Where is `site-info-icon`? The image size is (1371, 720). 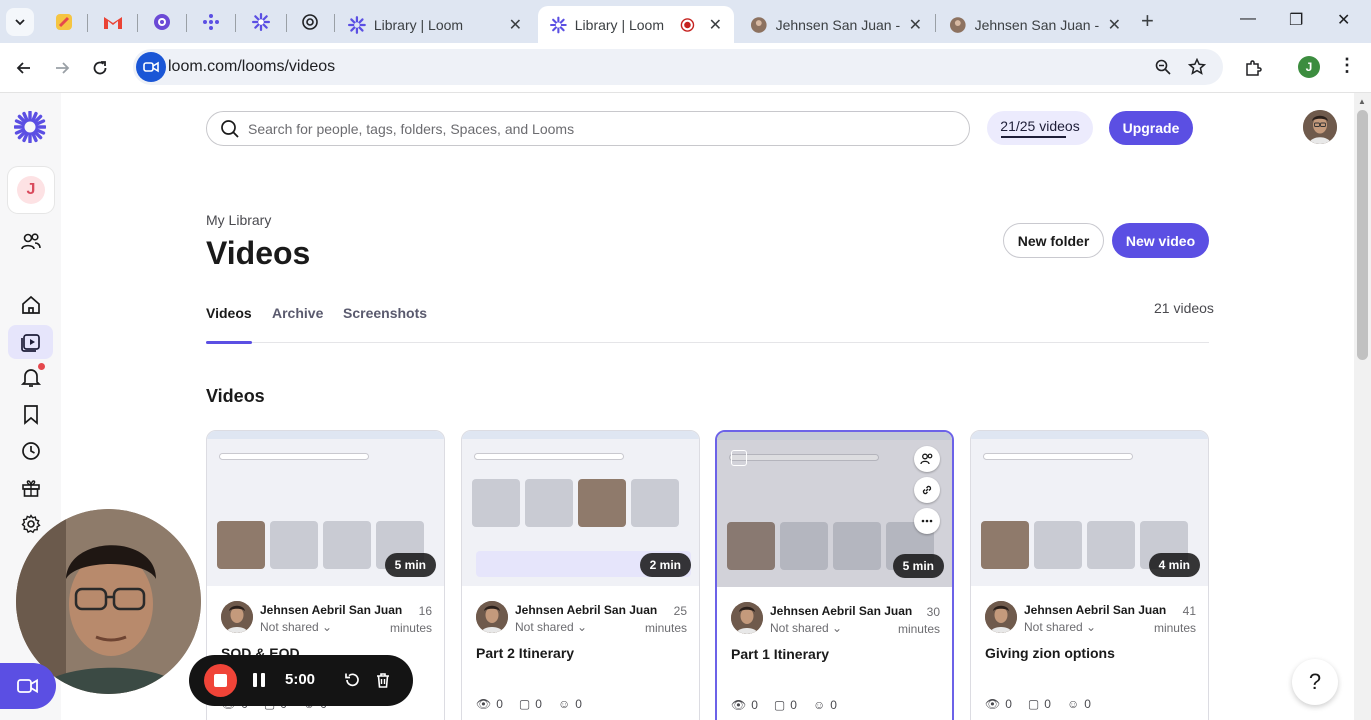
site-info-icon is located at coordinates (151, 67).